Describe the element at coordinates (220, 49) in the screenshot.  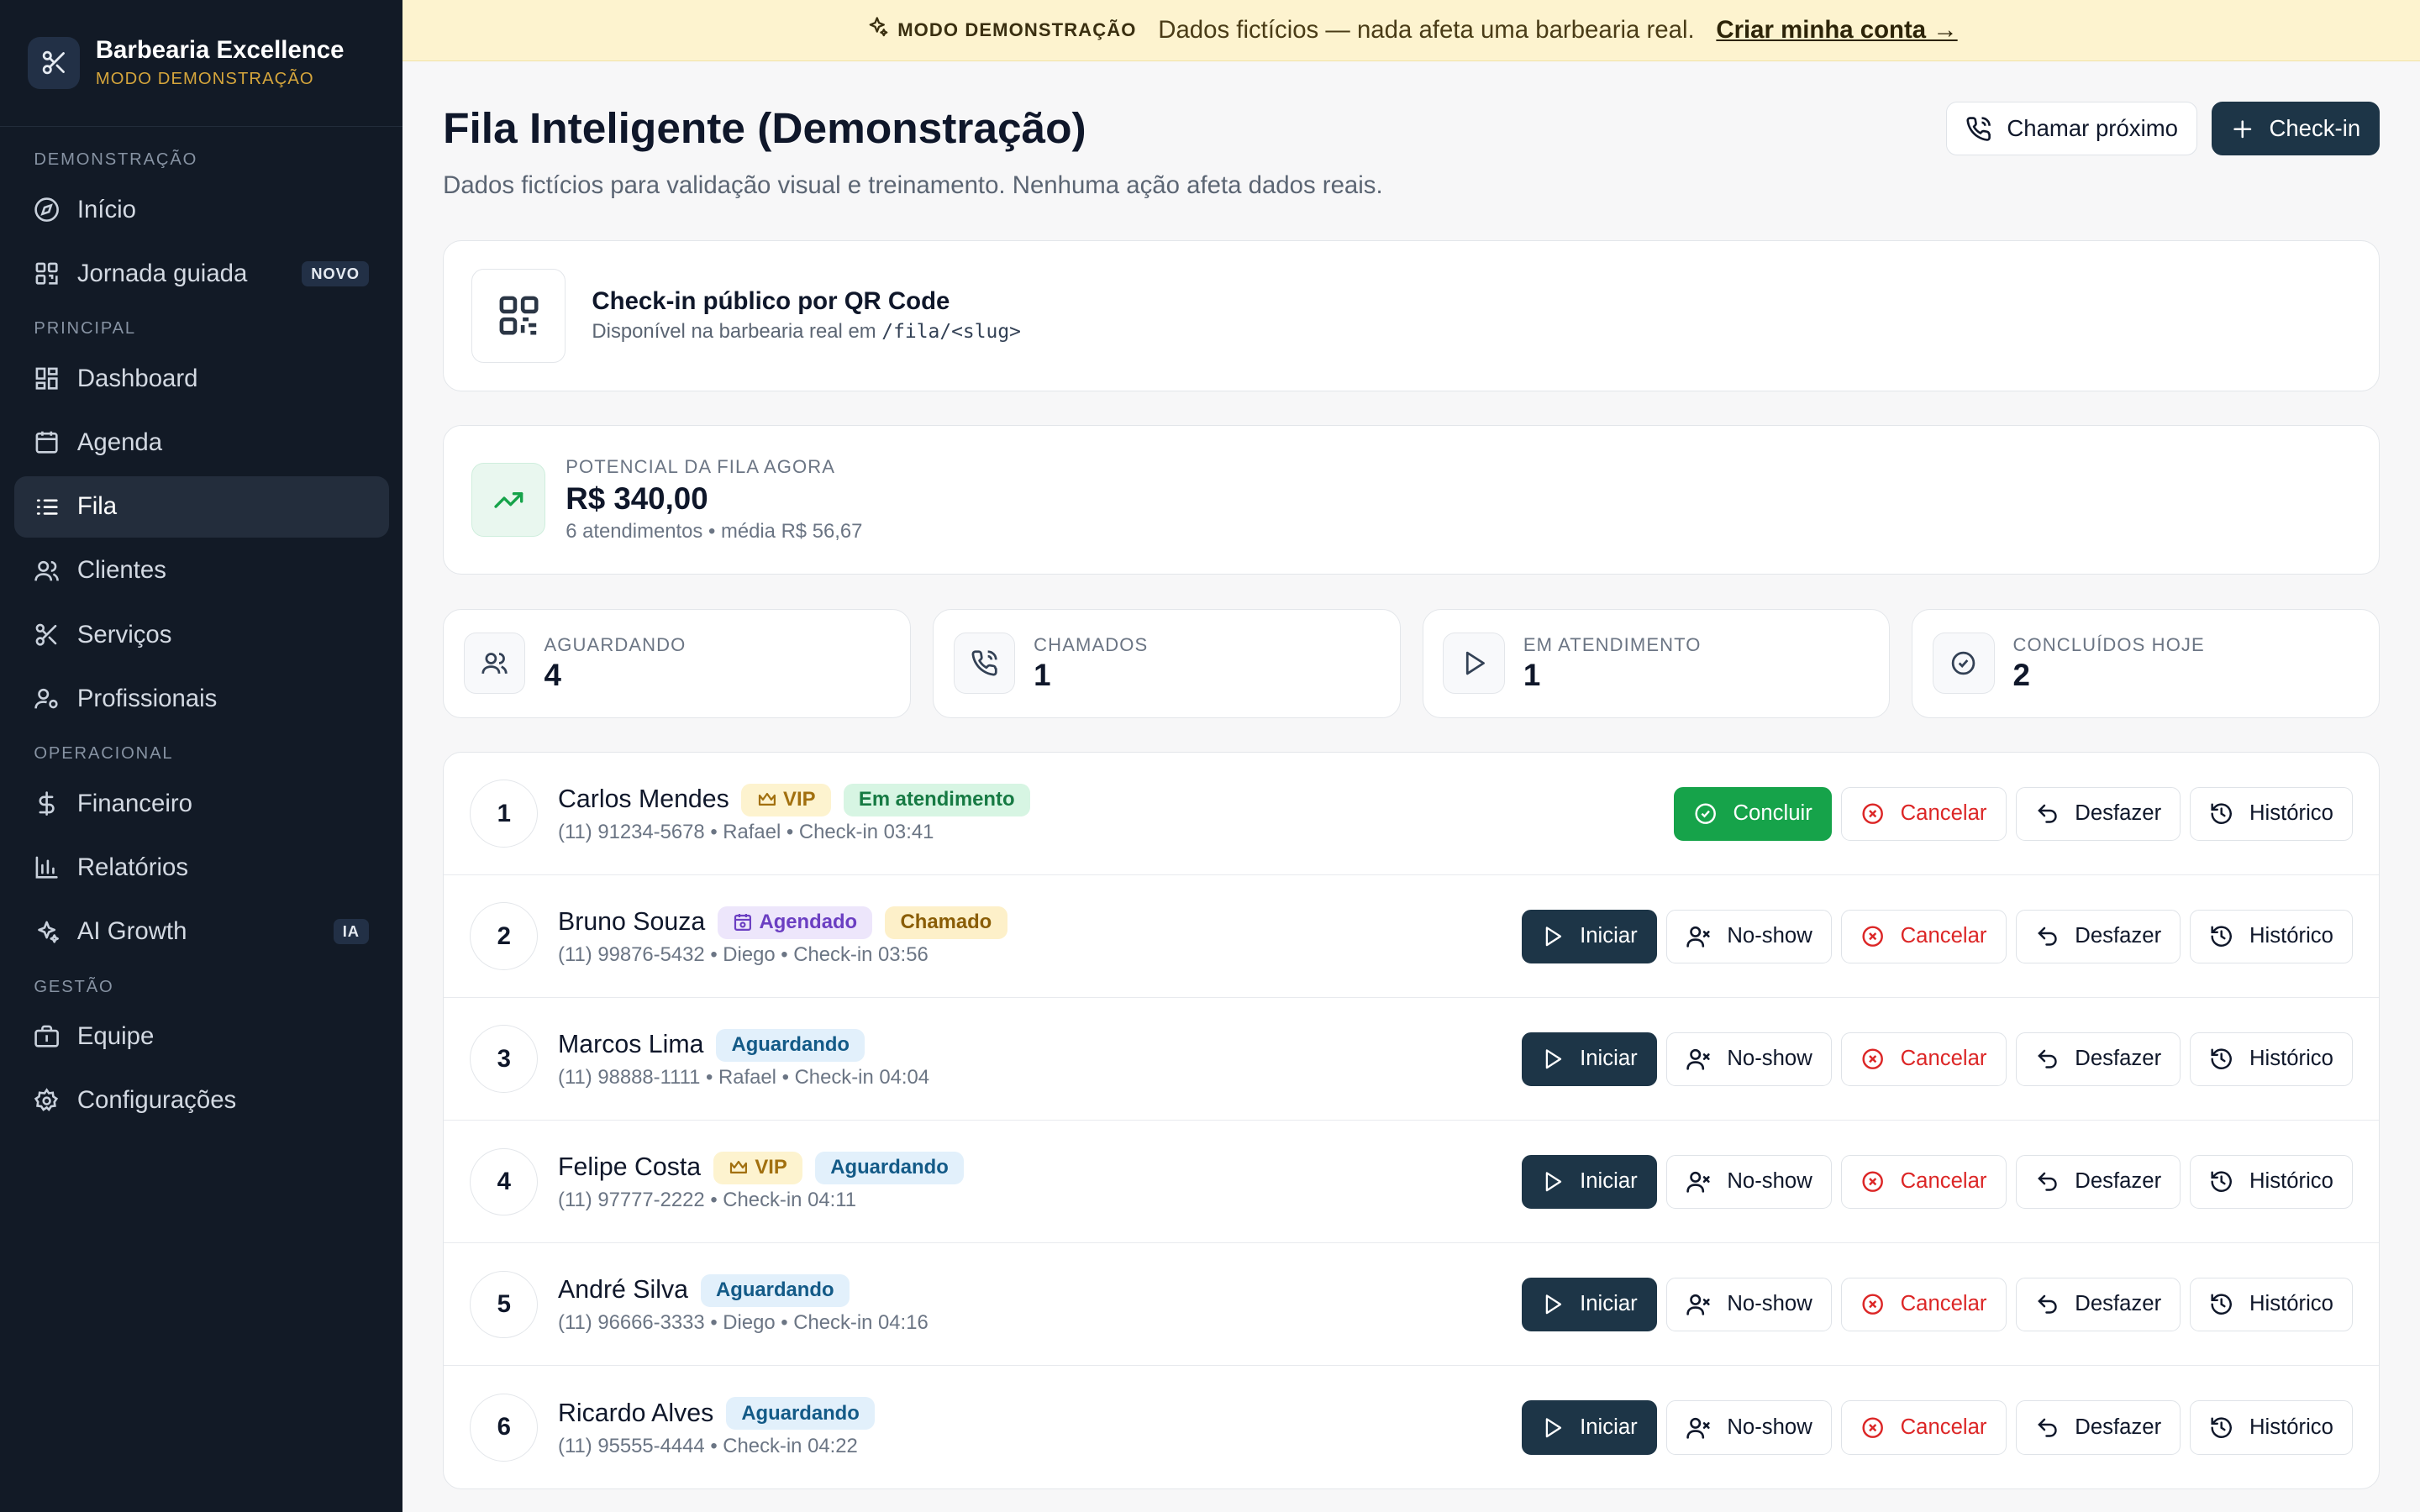
I see `brand-name: Barbearia Excellence` at that location.